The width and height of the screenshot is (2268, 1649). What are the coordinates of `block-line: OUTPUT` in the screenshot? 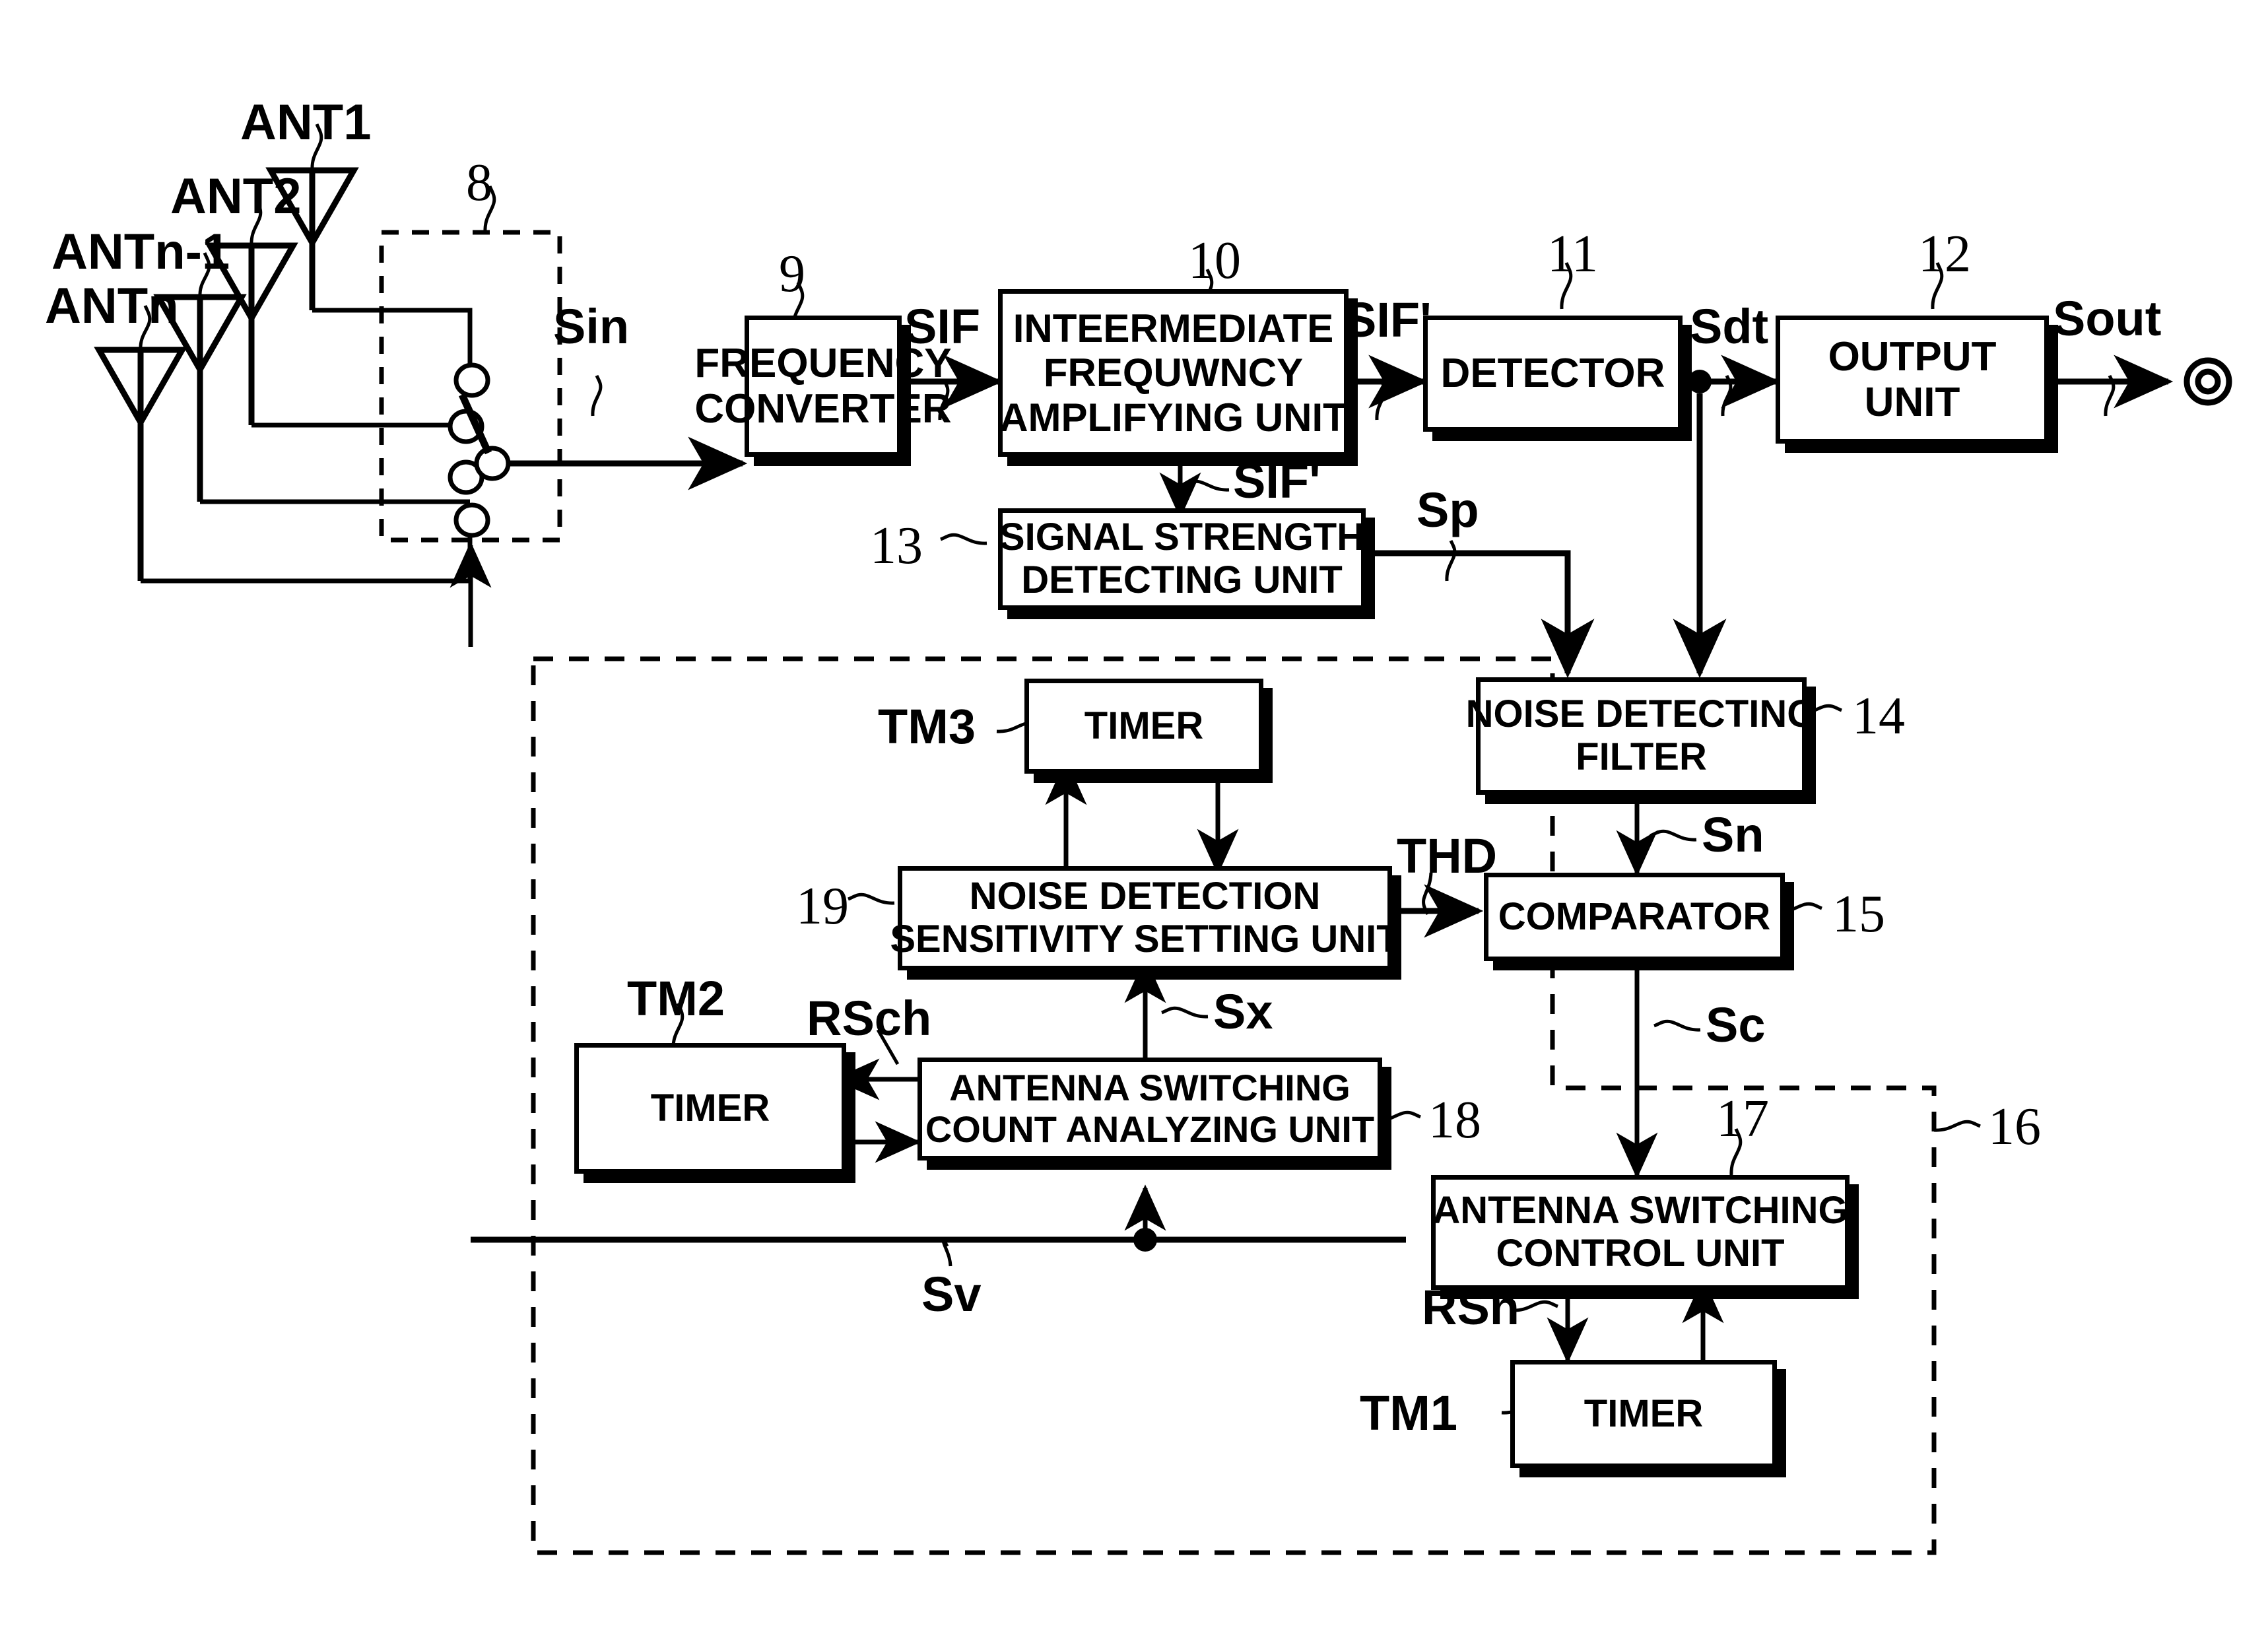 It's located at (1912, 356).